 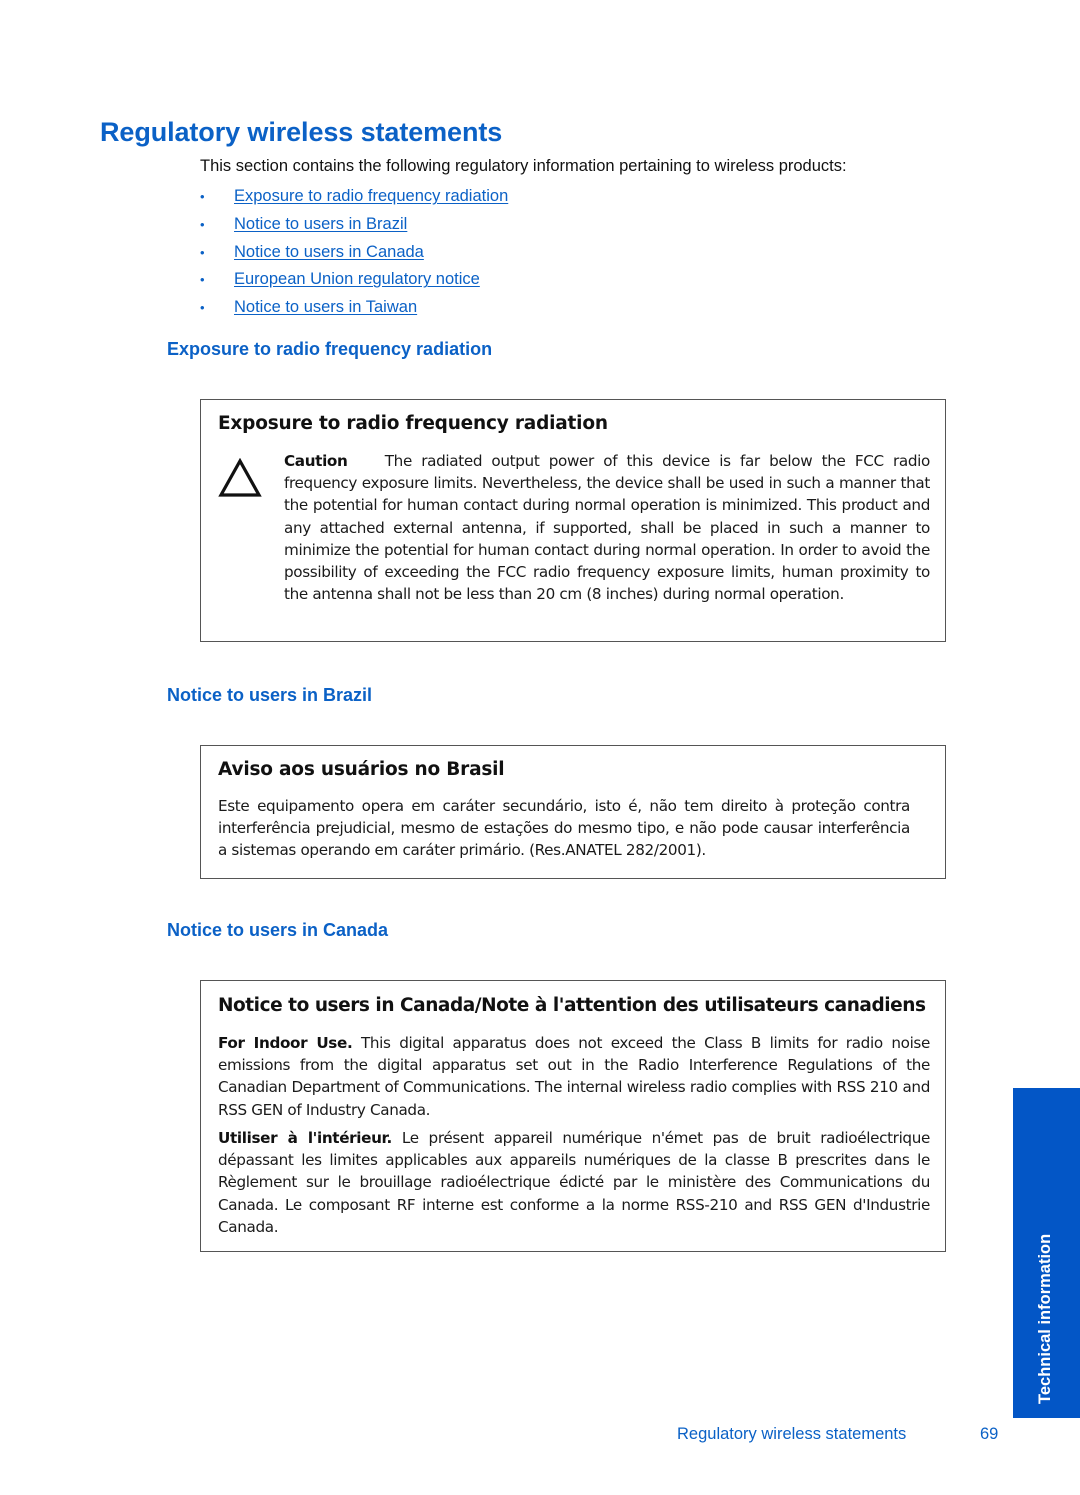 I want to click on brazil-box-title: Aviso aos usuários no Brasil, so click(x=361, y=769).